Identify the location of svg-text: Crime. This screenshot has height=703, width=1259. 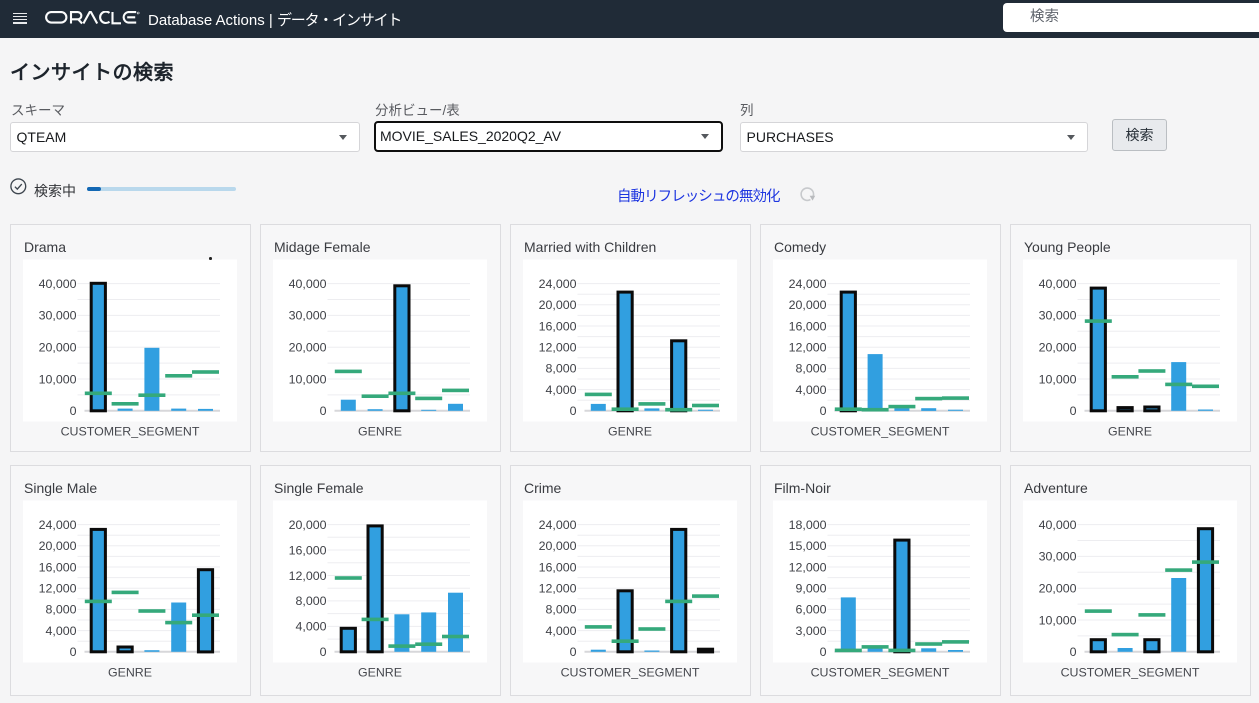
(543, 488).